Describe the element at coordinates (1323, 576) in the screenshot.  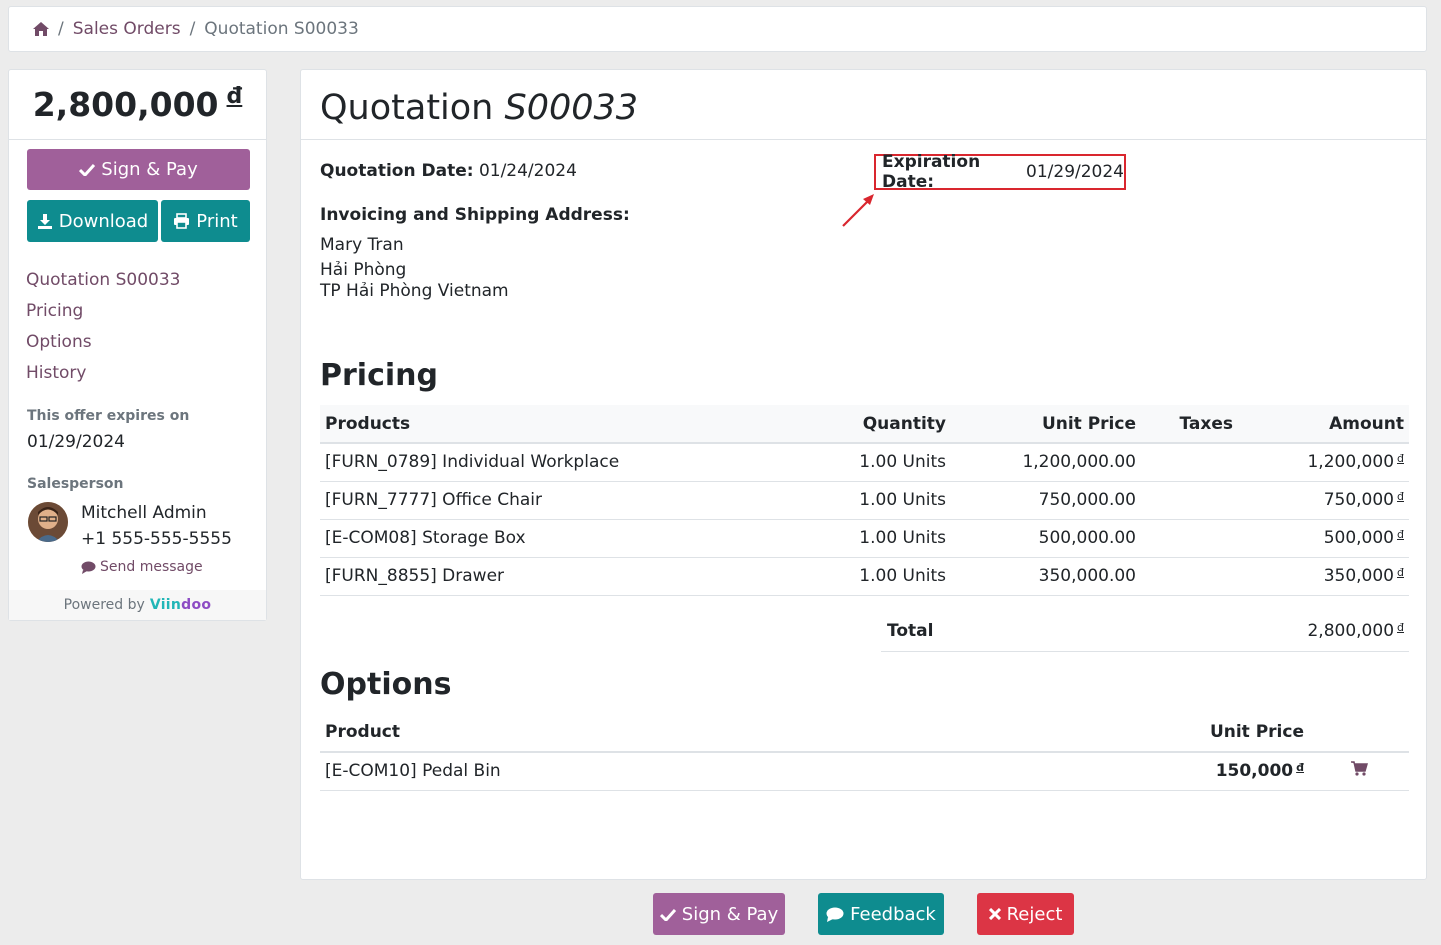
I see `amount-cell: 350,000 đ` at that location.